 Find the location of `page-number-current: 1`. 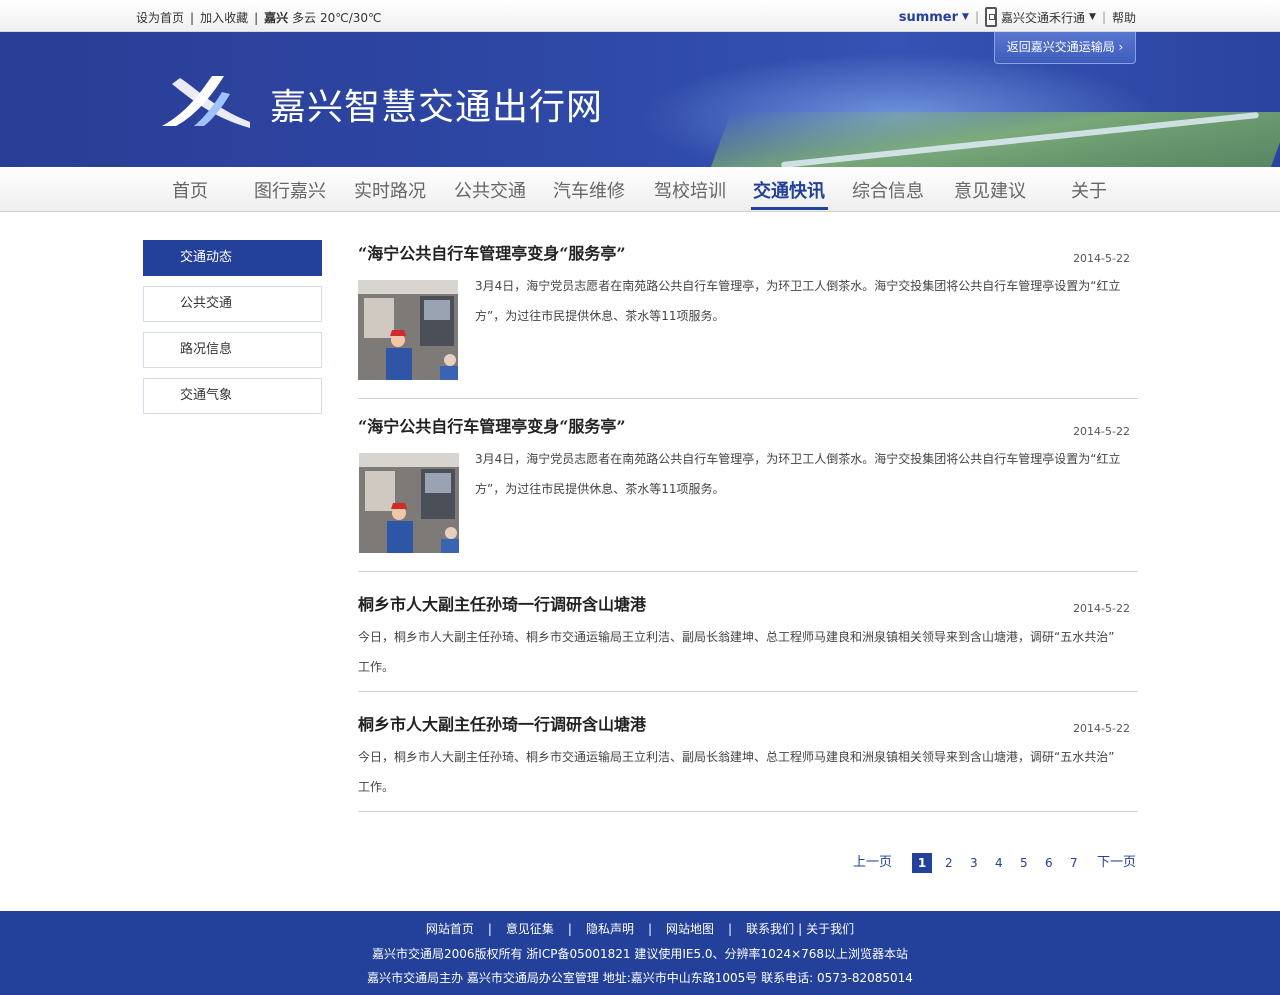

page-number-current: 1 is located at coordinates (922, 863).